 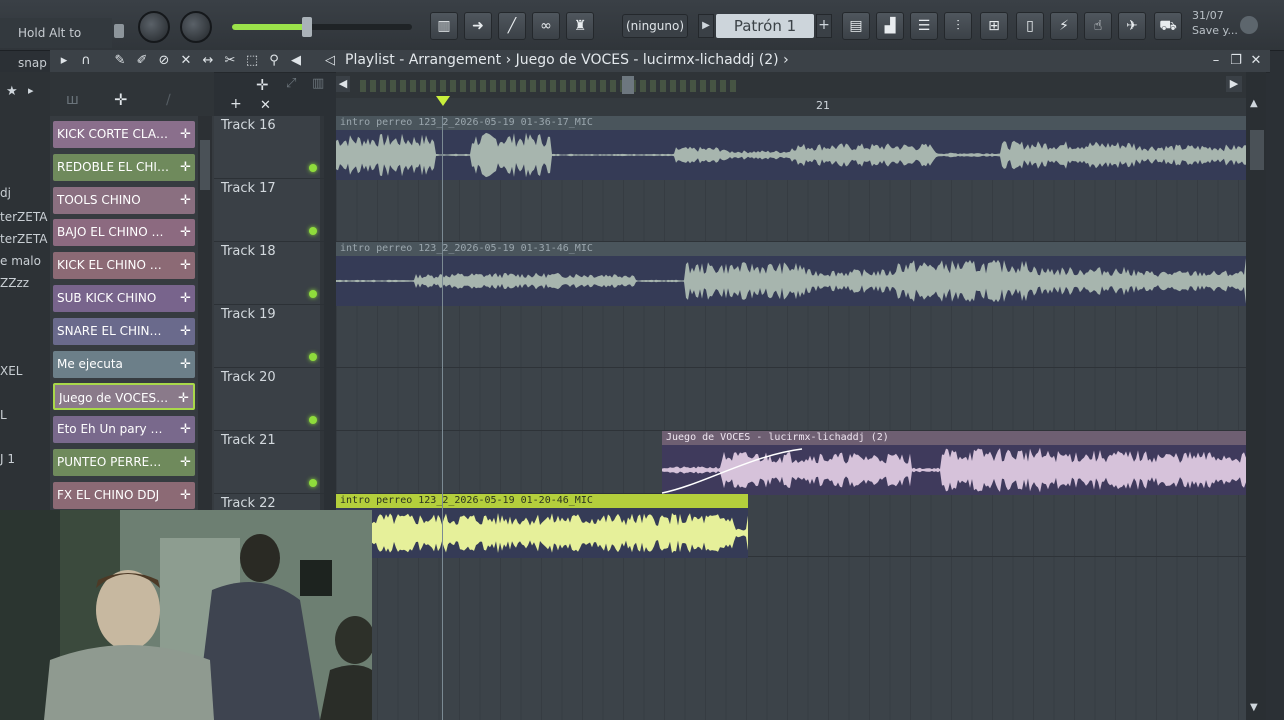 What do you see at coordinates (1254, 707) in the screenshot?
I see `scroll-down-icon: ▼` at bounding box center [1254, 707].